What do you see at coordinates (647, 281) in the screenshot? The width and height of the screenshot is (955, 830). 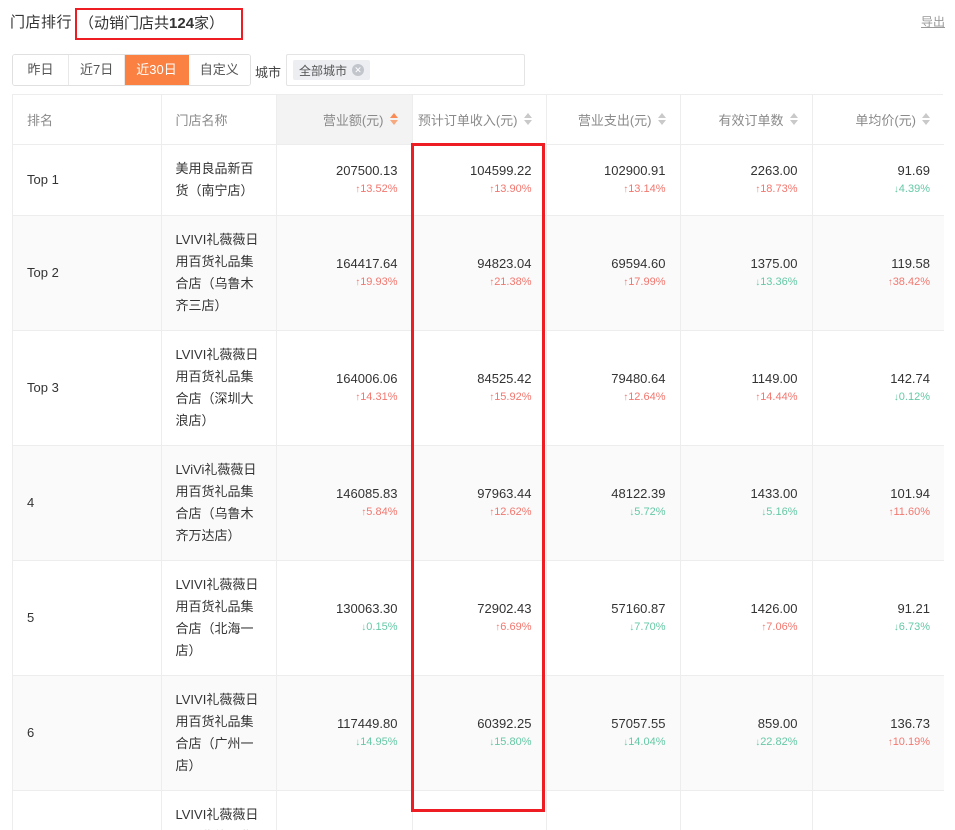 I see `delta-value: 17.99%` at bounding box center [647, 281].